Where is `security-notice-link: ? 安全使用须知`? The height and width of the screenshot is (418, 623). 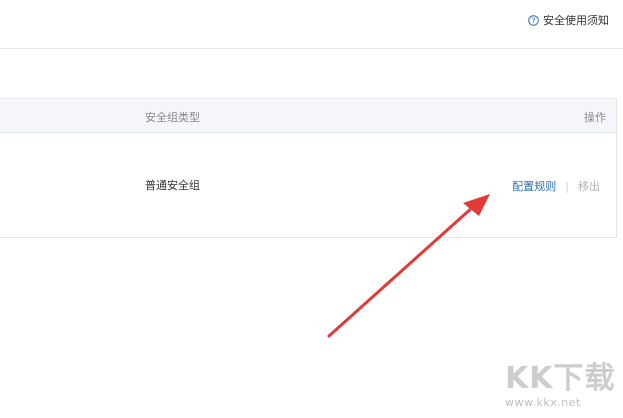
security-notice-link: ? 安全使用须知 is located at coordinates (568, 20).